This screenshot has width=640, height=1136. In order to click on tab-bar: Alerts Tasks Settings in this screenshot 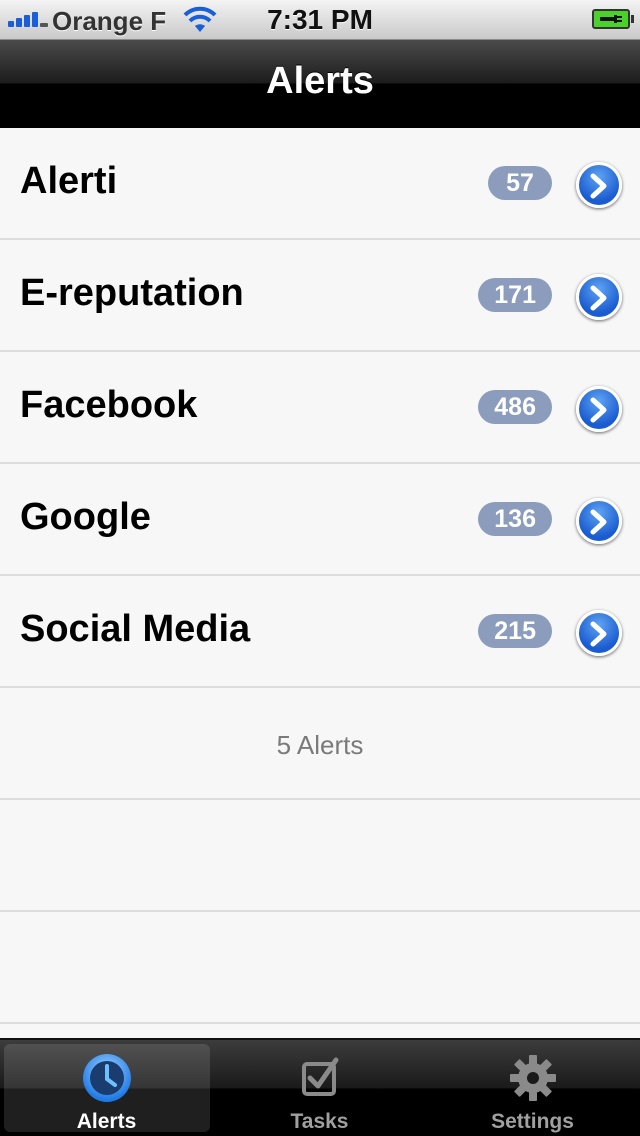, I will do `click(320, 1087)`.